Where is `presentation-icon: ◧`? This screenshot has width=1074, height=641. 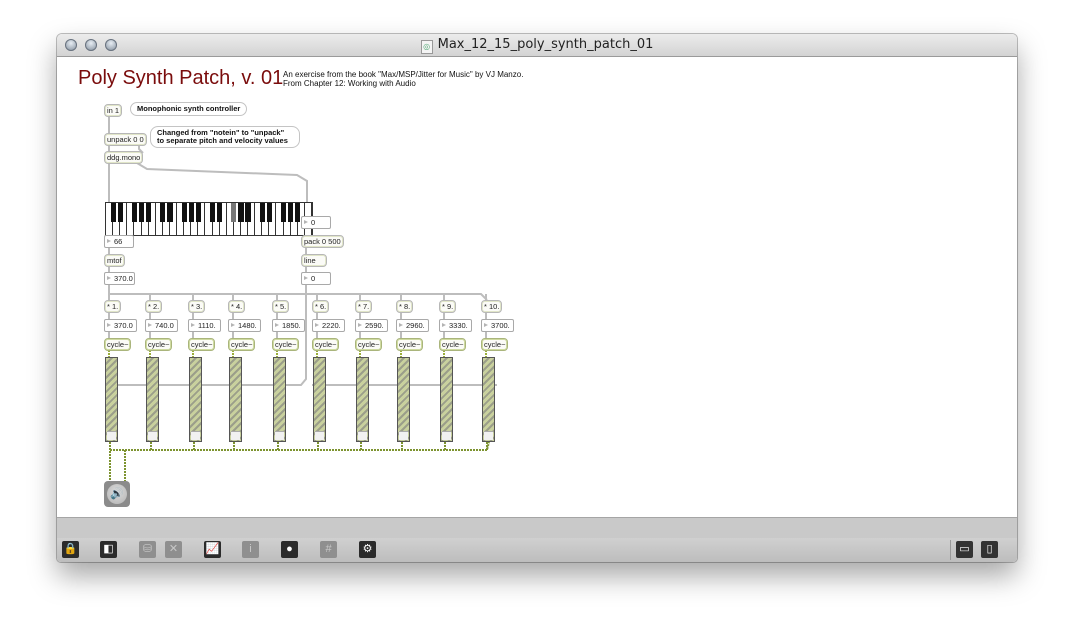
presentation-icon: ◧ is located at coordinates (108, 549).